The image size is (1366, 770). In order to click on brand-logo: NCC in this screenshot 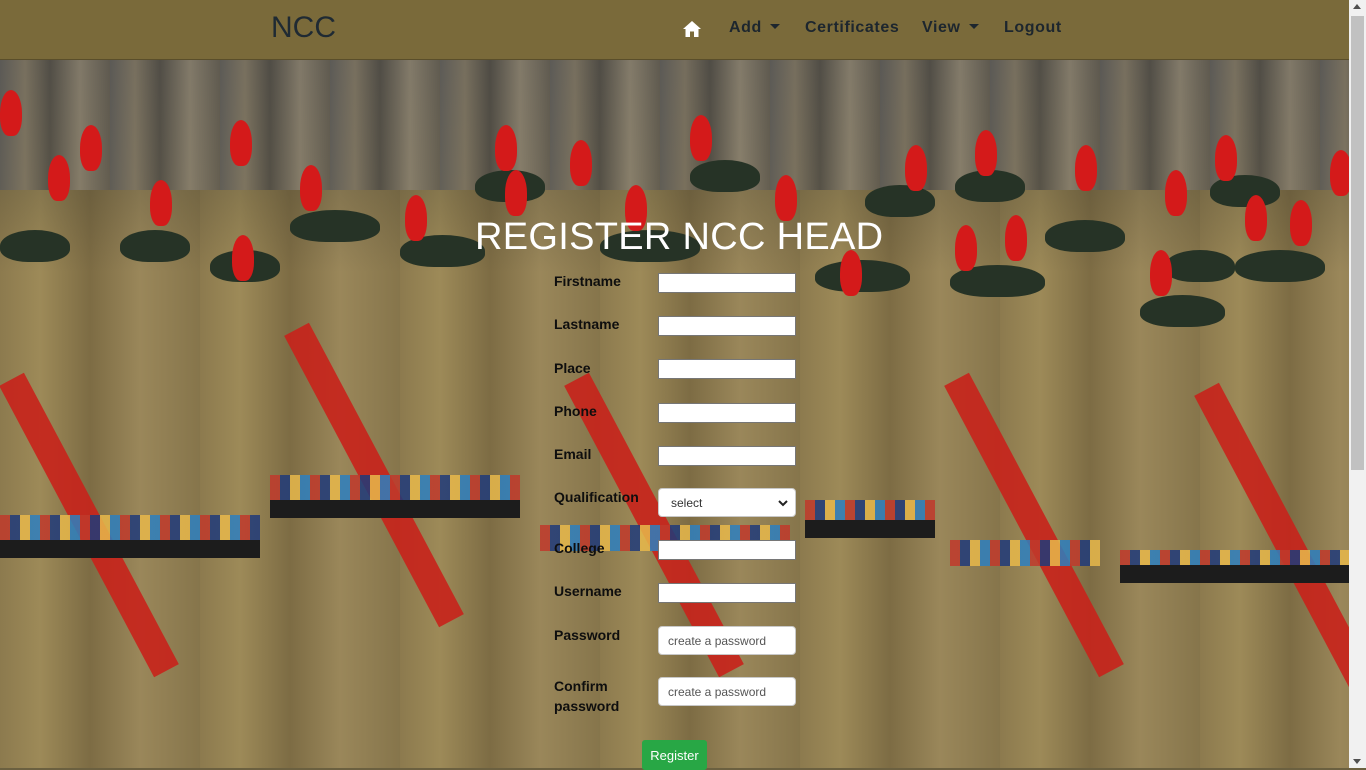, I will do `click(303, 28)`.